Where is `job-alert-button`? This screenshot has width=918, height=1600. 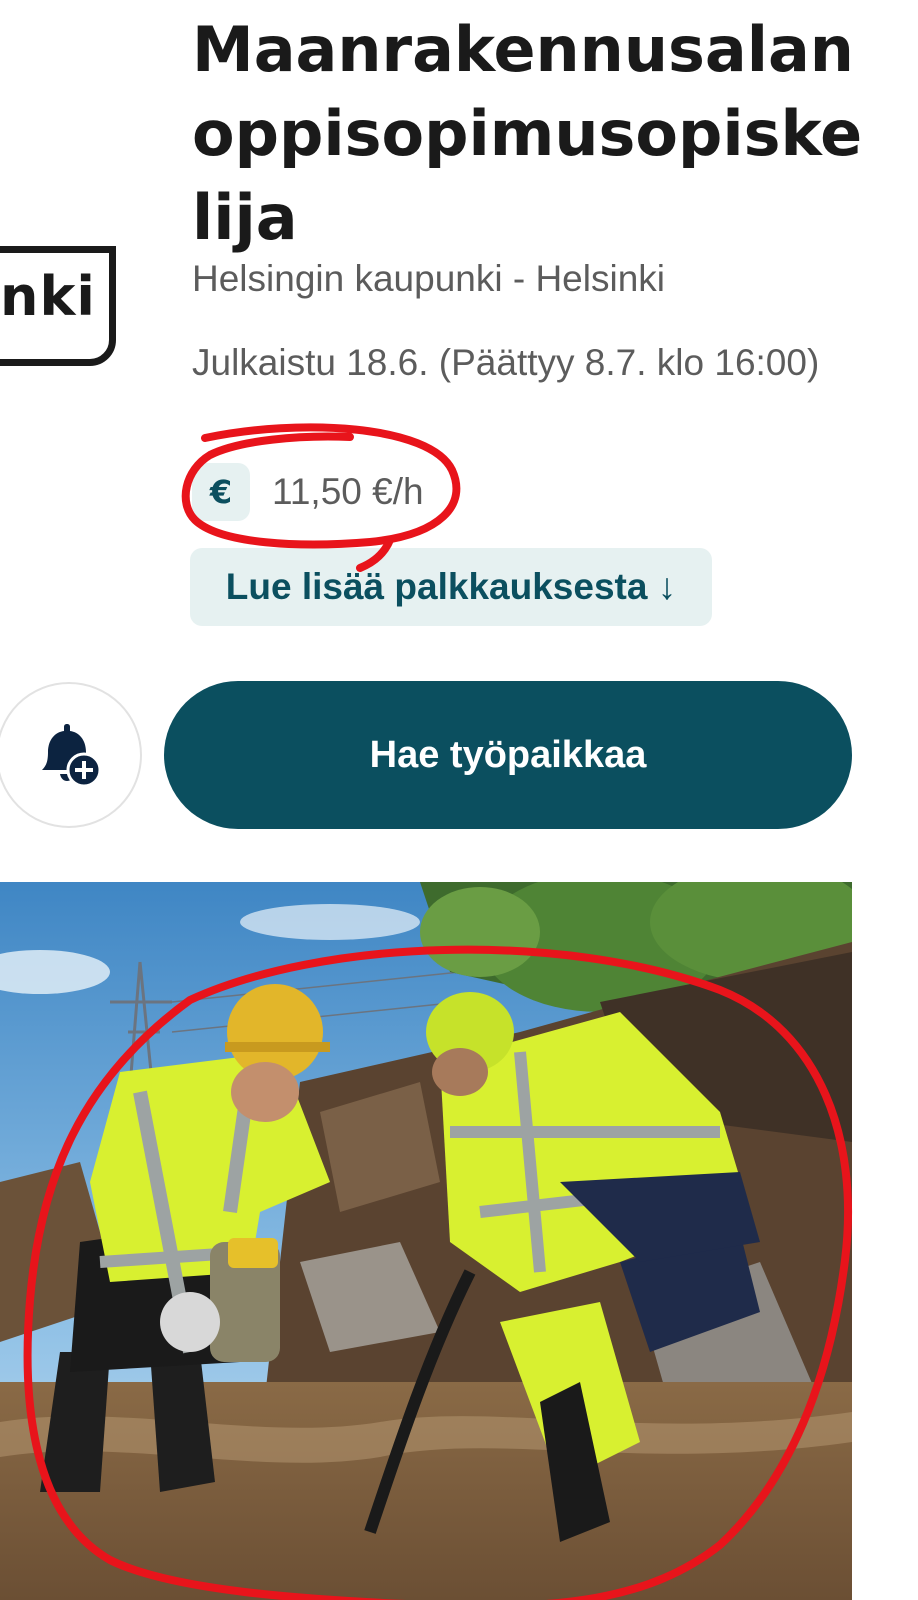
job-alert-button is located at coordinates (71, 755).